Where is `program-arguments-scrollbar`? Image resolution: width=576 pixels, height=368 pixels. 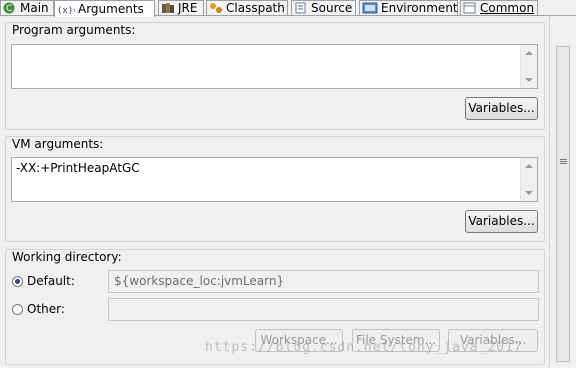
program-arguments-scrollbar is located at coordinates (528, 66).